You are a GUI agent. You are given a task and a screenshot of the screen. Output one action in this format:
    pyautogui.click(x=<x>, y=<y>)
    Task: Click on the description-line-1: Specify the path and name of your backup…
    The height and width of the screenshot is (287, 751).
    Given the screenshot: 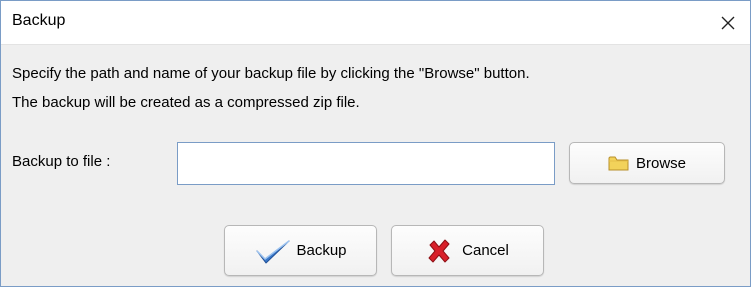 What is the action you would take?
    pyautogui.click(x=271, y=73)
    